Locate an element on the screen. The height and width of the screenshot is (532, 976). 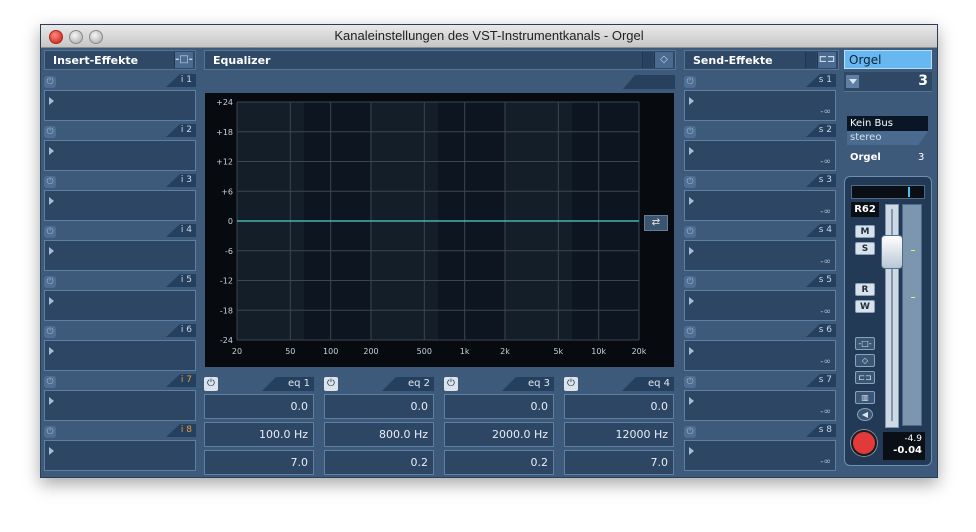
level-readout: -4.9 -0.04 is located at coordinates (904, 446).